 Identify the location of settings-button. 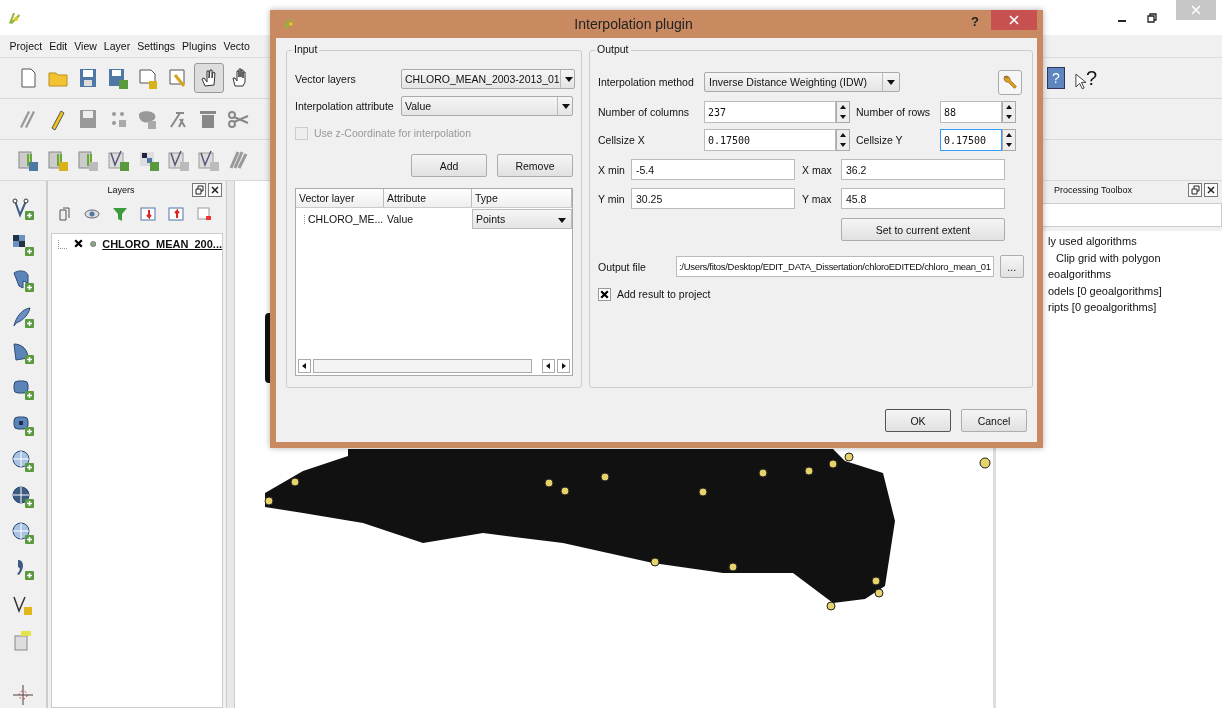
(1009, 82).